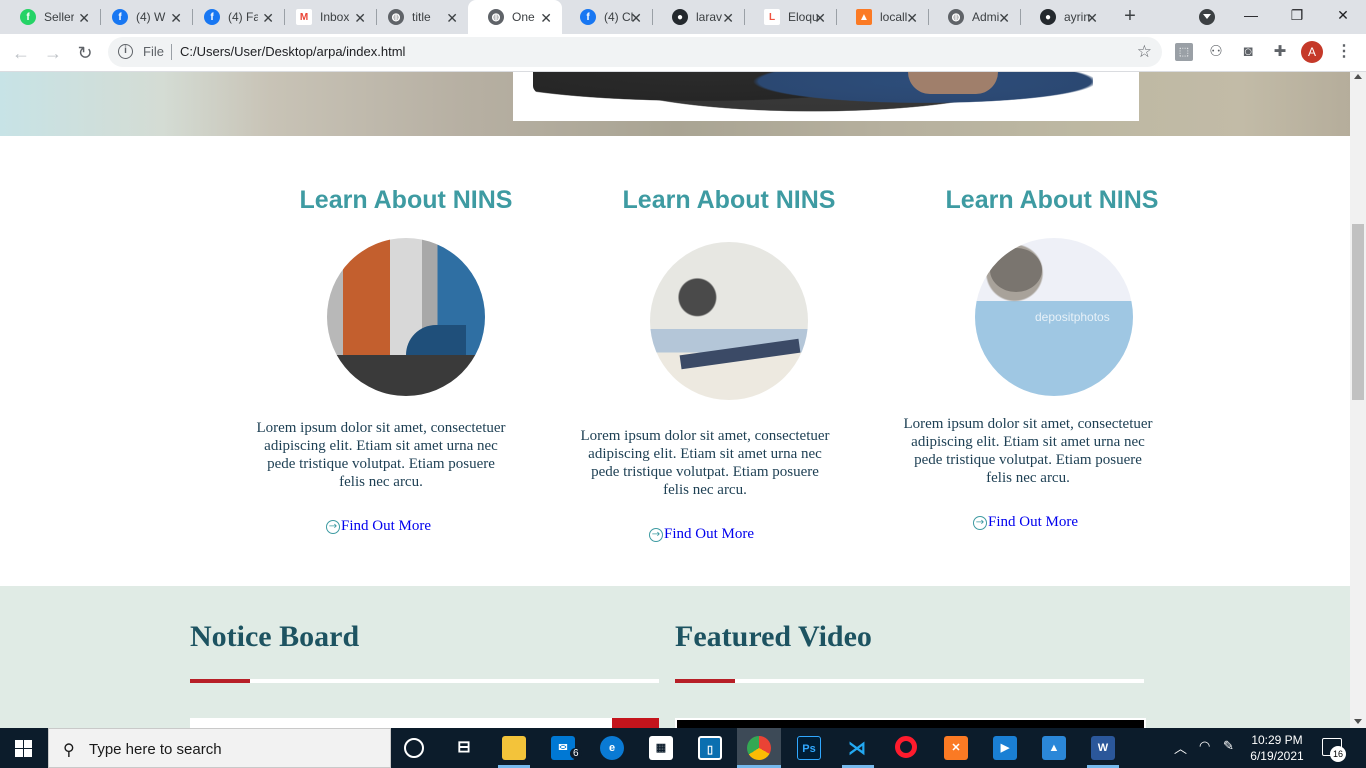 The width and height of the screenshot is (1366, 768). What do you see at coordinates (414, 748) in the screenshot?
I see `cortana-icon` at bounding box center [414, 748].